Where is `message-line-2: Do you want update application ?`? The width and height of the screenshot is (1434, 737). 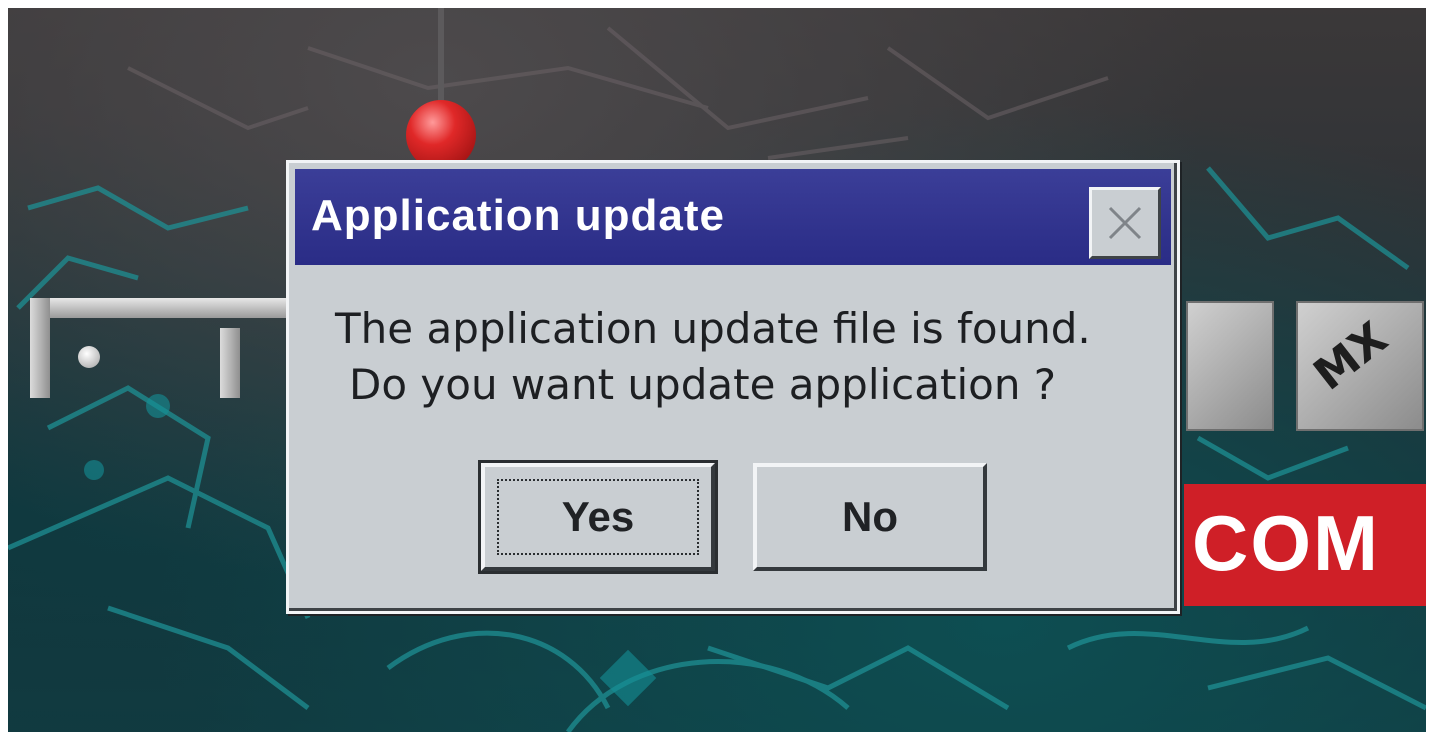
message-line-2: Do you want update application ? is located at coordinates (703, 384).